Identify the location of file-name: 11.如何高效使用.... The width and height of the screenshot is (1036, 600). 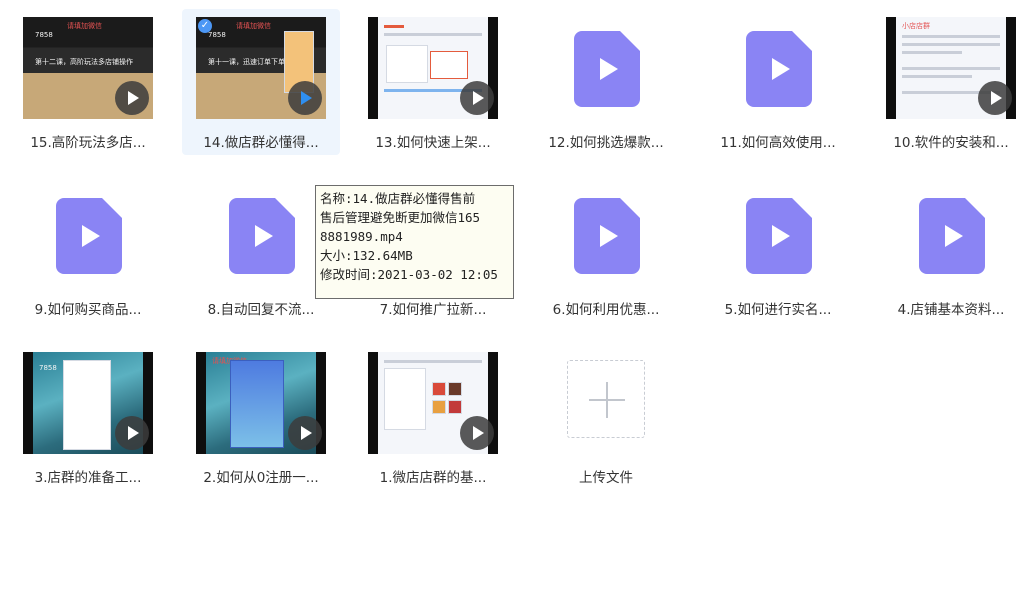
(778, 143).